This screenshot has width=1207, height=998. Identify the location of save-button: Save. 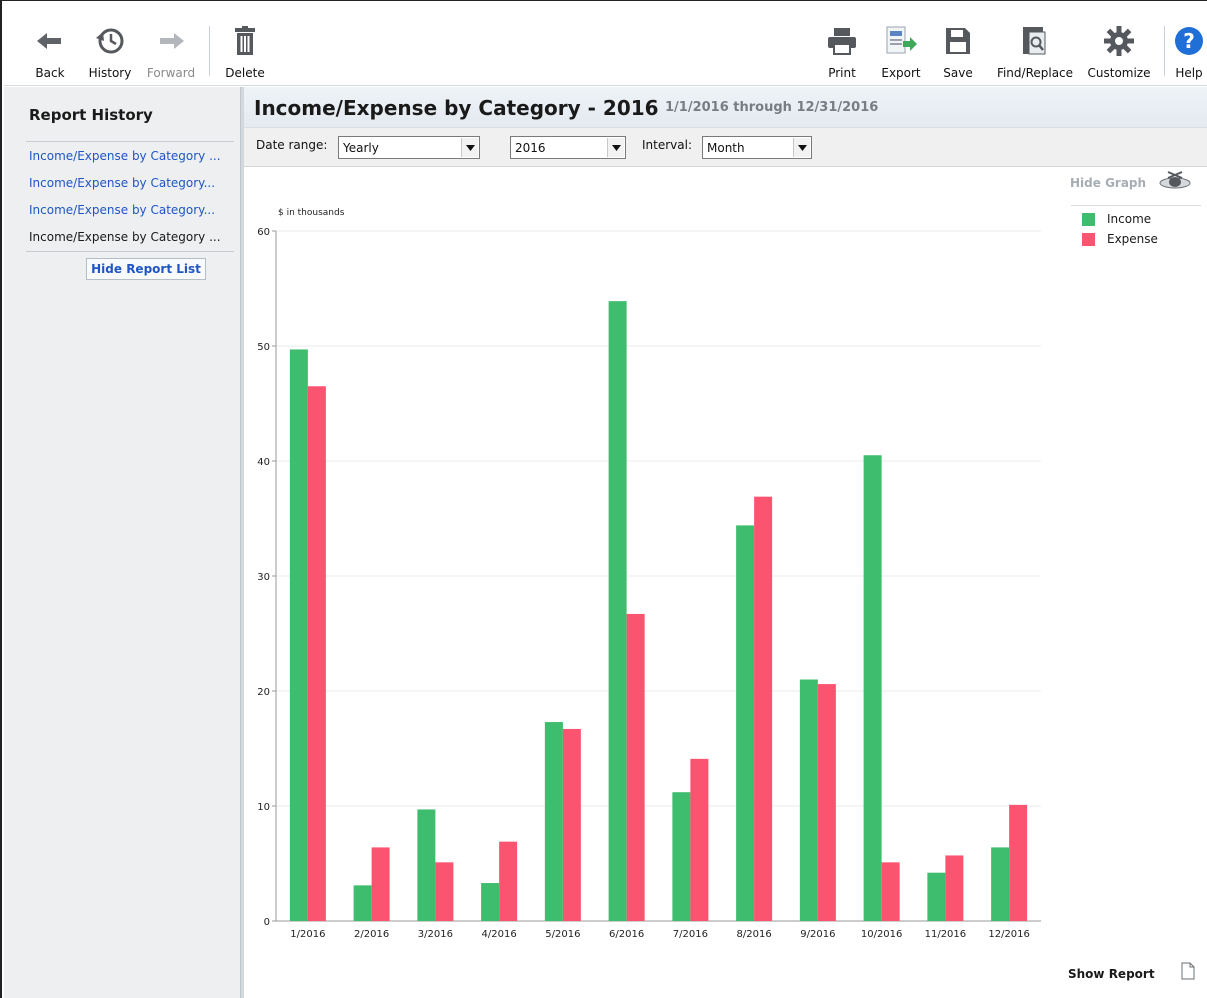
(958, 44).